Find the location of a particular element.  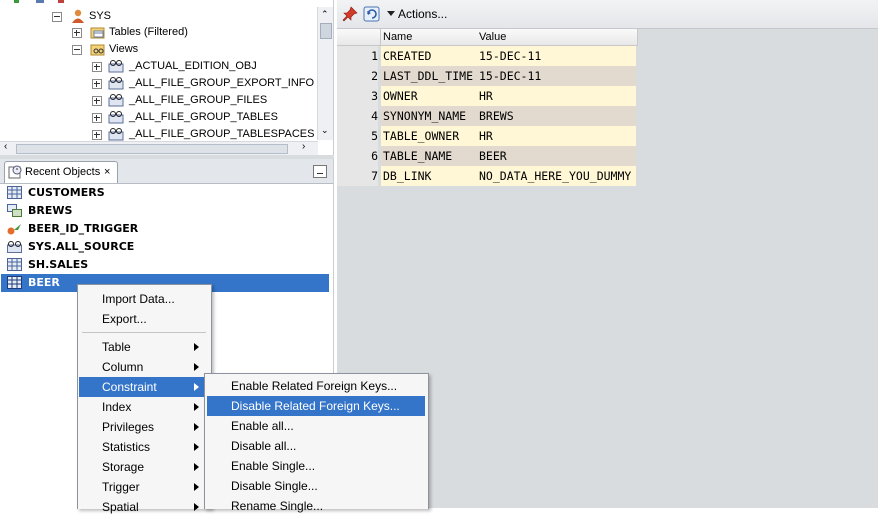

list-item: CUSTOMERS is located at coordinates (165, 193).